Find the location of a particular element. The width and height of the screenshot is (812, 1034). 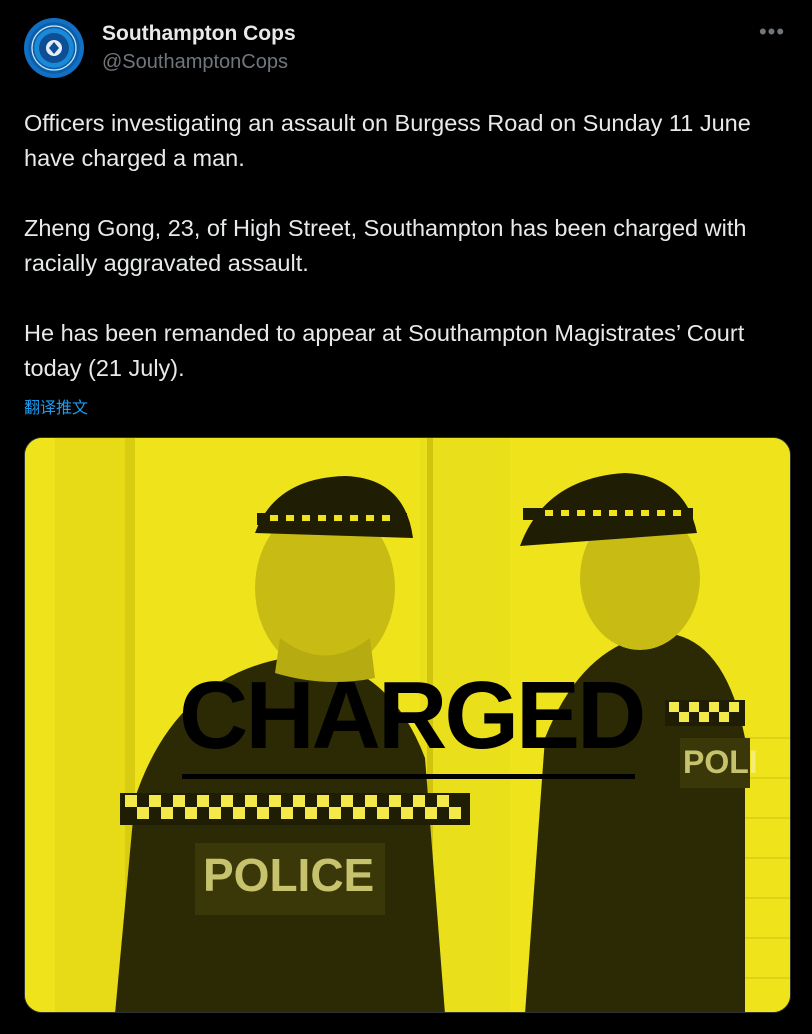

avatar is located at coordinates (54, 48).